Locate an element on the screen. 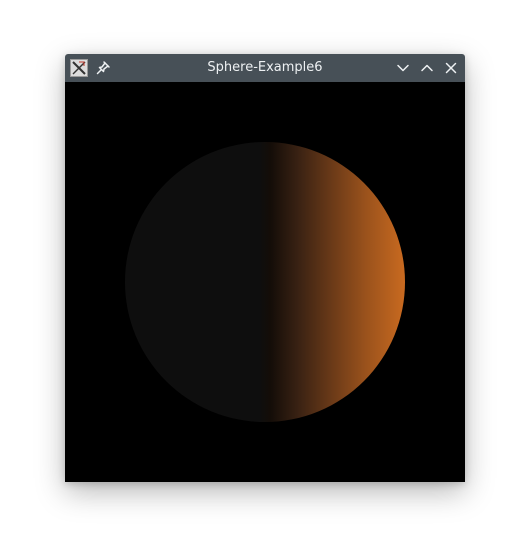 This screenshot has width=530, height=559. chevron-down-icon is located at coordinates (403, 68).